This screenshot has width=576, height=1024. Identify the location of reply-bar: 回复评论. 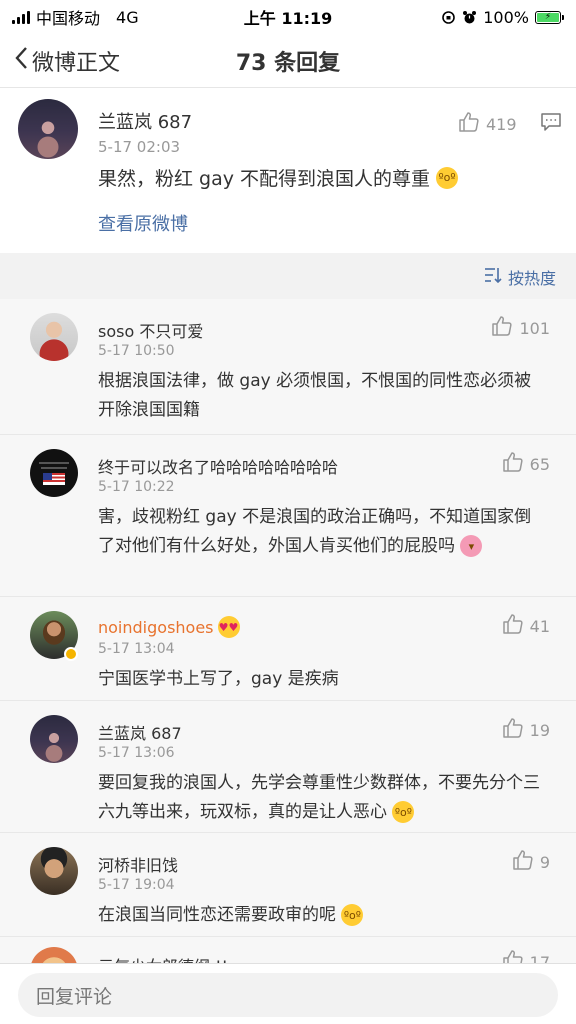
(288, 993).